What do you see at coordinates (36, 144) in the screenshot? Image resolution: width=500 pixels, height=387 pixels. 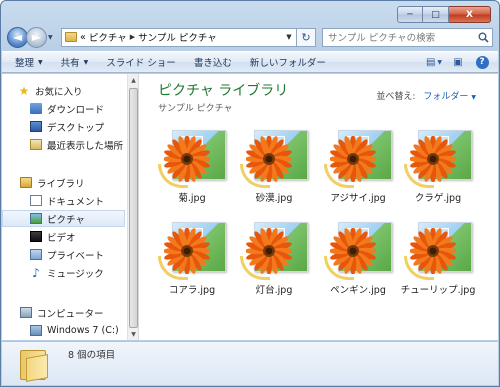 I see `recent-places-icon` at bounding box center [36, 144].